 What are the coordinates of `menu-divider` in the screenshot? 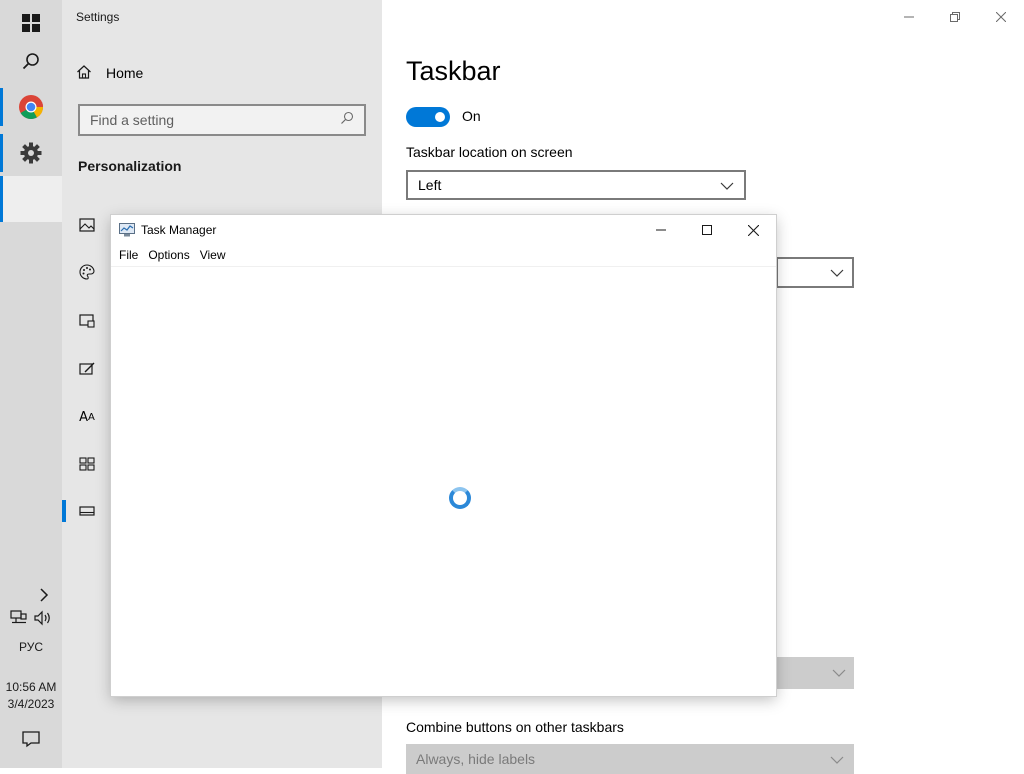 It's located at (443, 266).